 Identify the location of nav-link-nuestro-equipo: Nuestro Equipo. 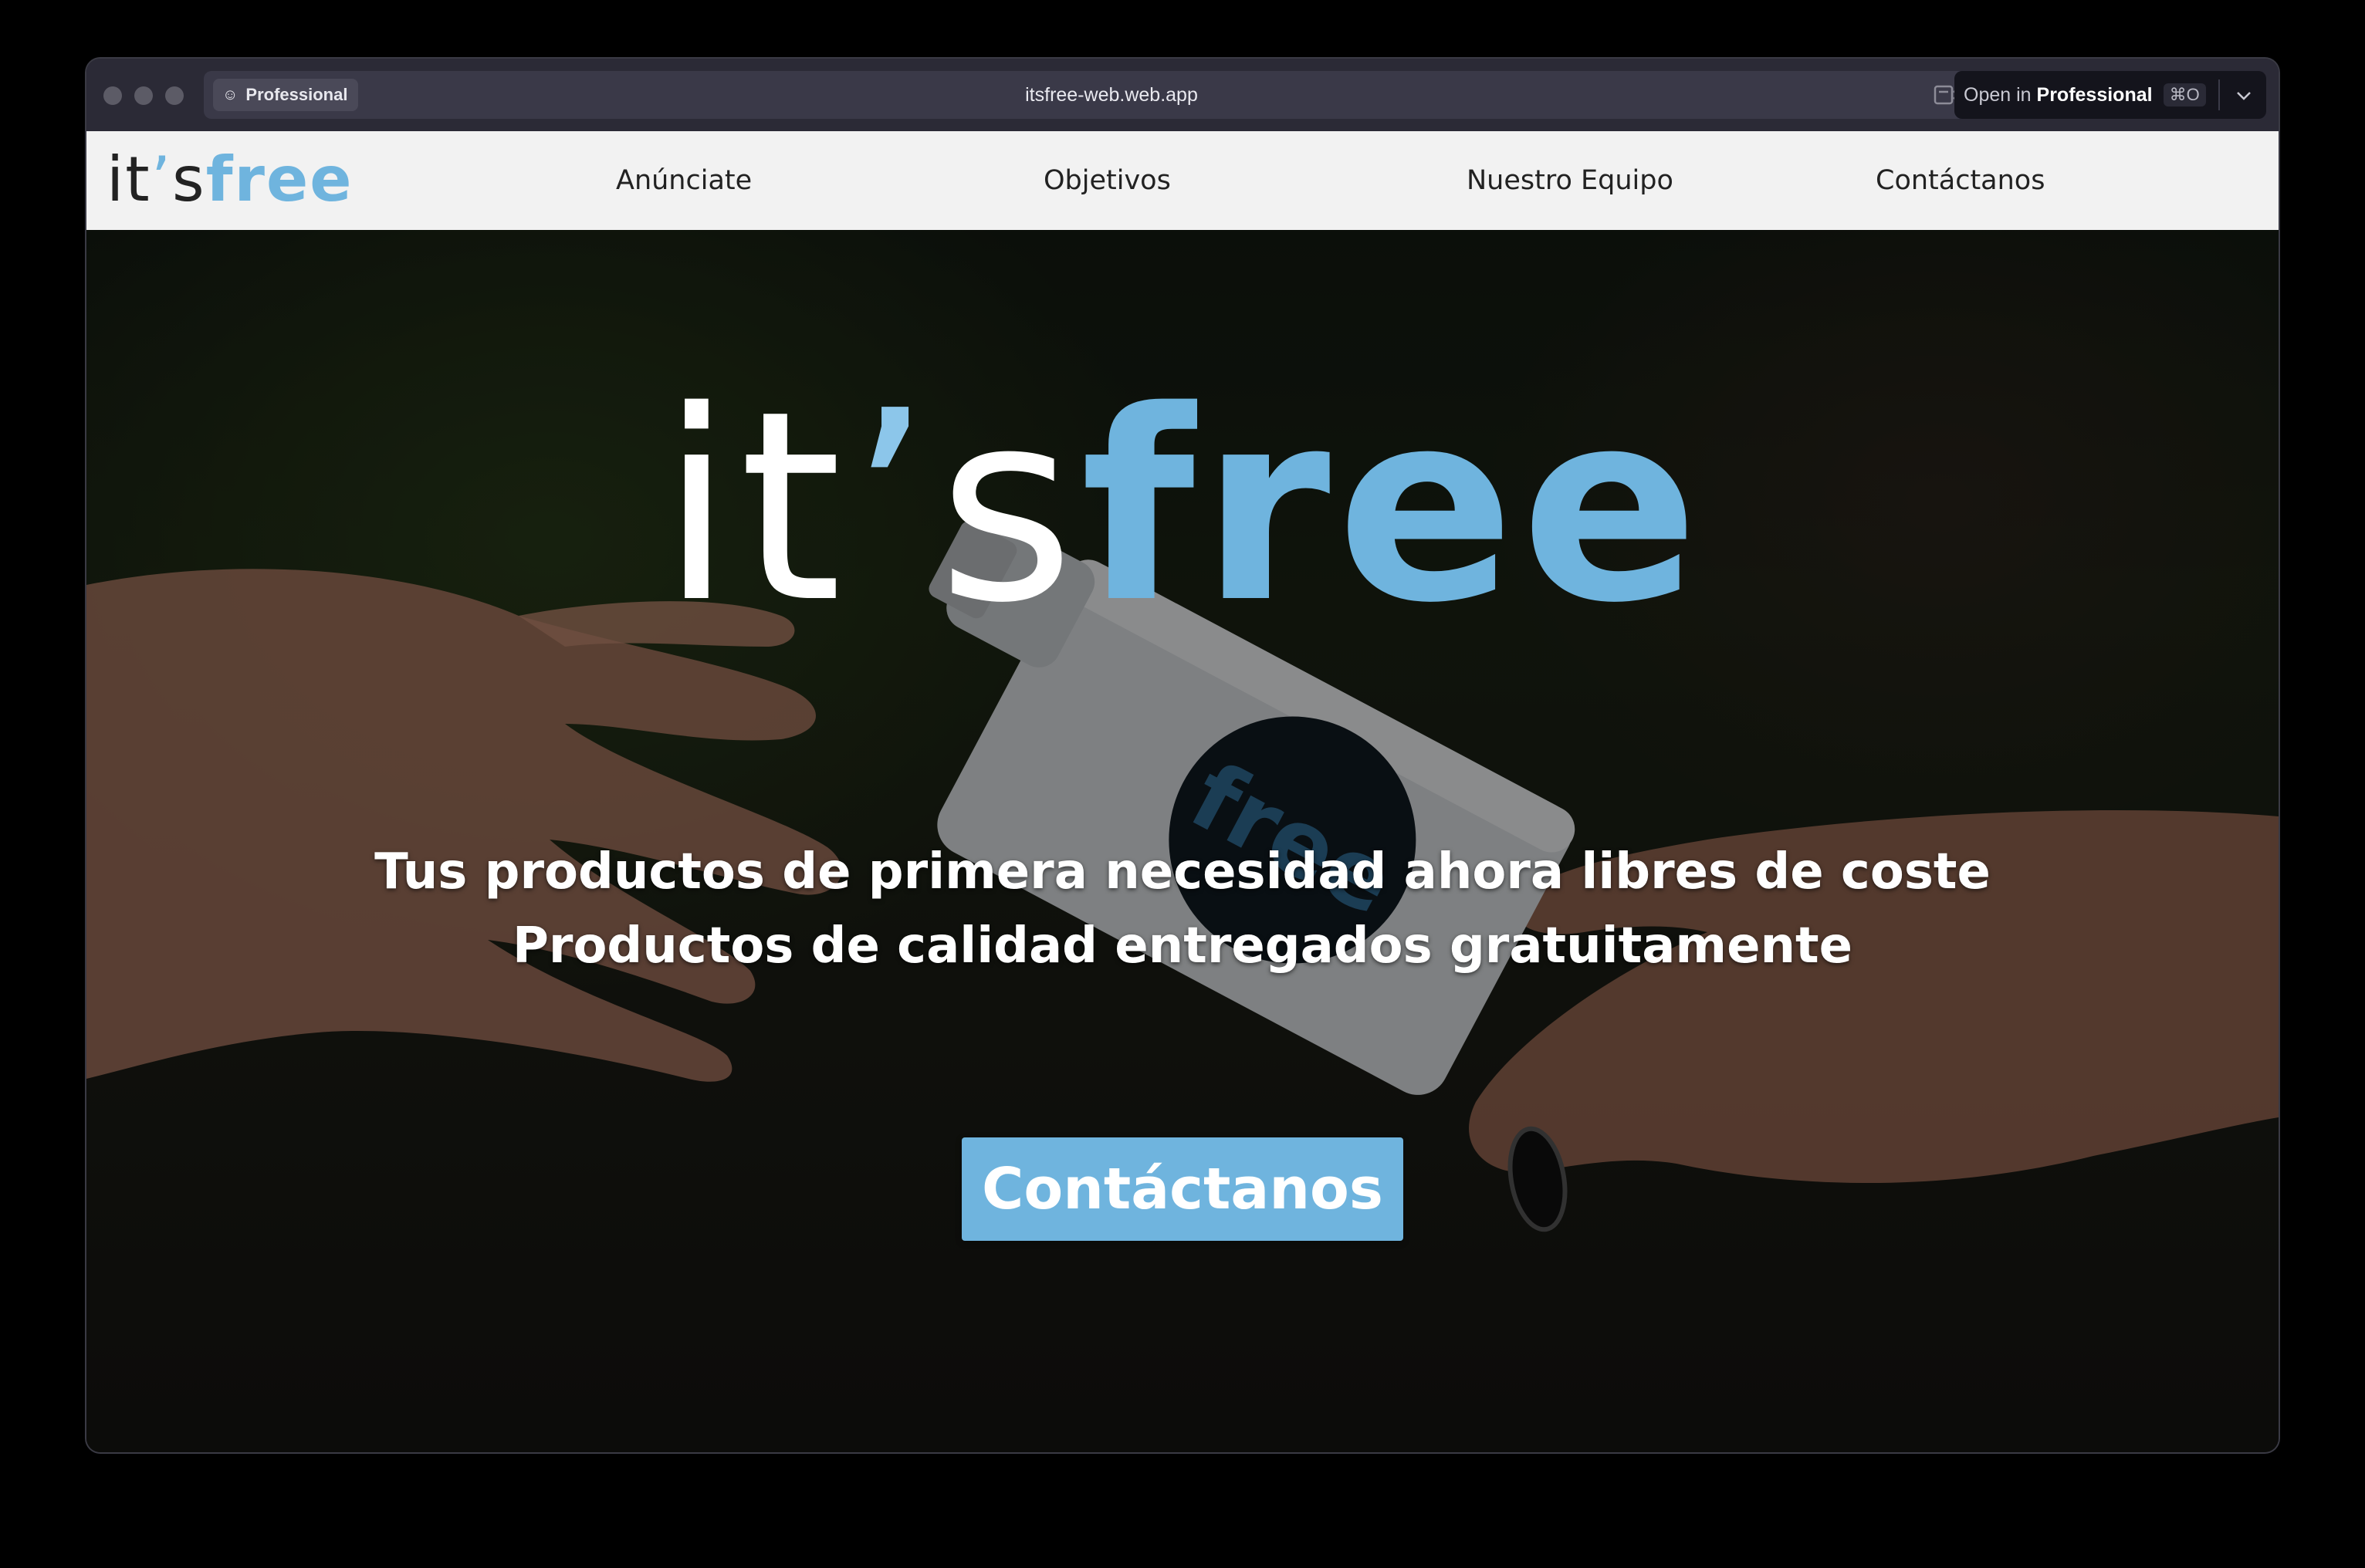
(1570, 180).